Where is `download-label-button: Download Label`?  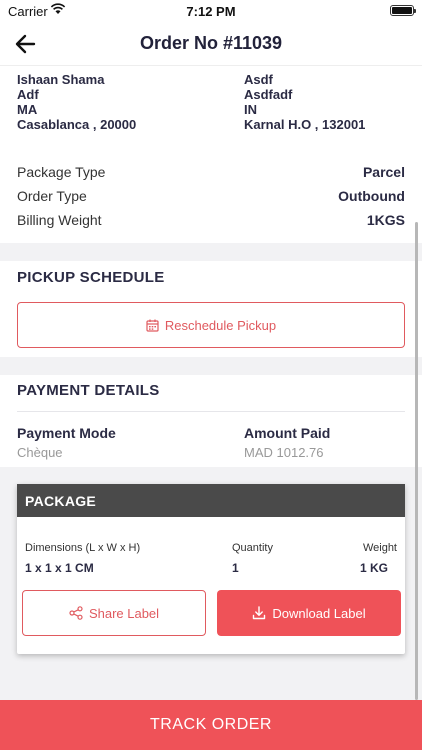 download-label-button: Download Label is located at coordinates (309, 613).